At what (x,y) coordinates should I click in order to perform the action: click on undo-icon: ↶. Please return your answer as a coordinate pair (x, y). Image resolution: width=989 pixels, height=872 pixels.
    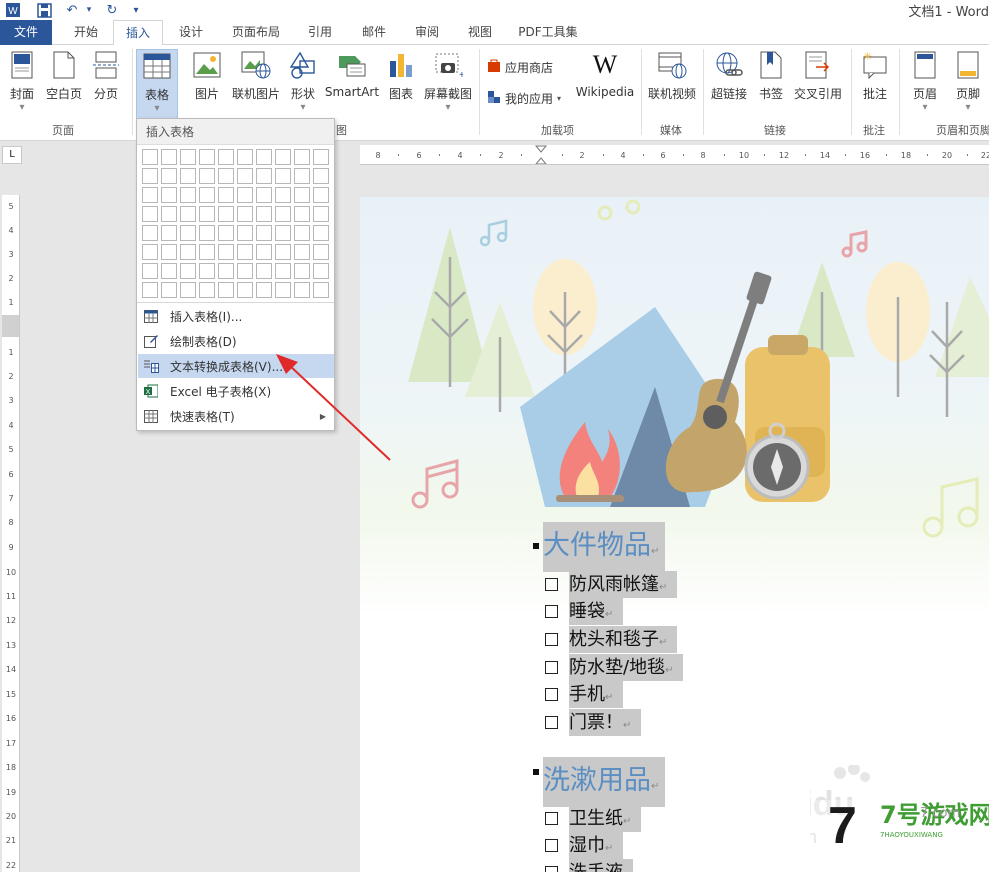
    Looking at the image, I should click on (72, 10).